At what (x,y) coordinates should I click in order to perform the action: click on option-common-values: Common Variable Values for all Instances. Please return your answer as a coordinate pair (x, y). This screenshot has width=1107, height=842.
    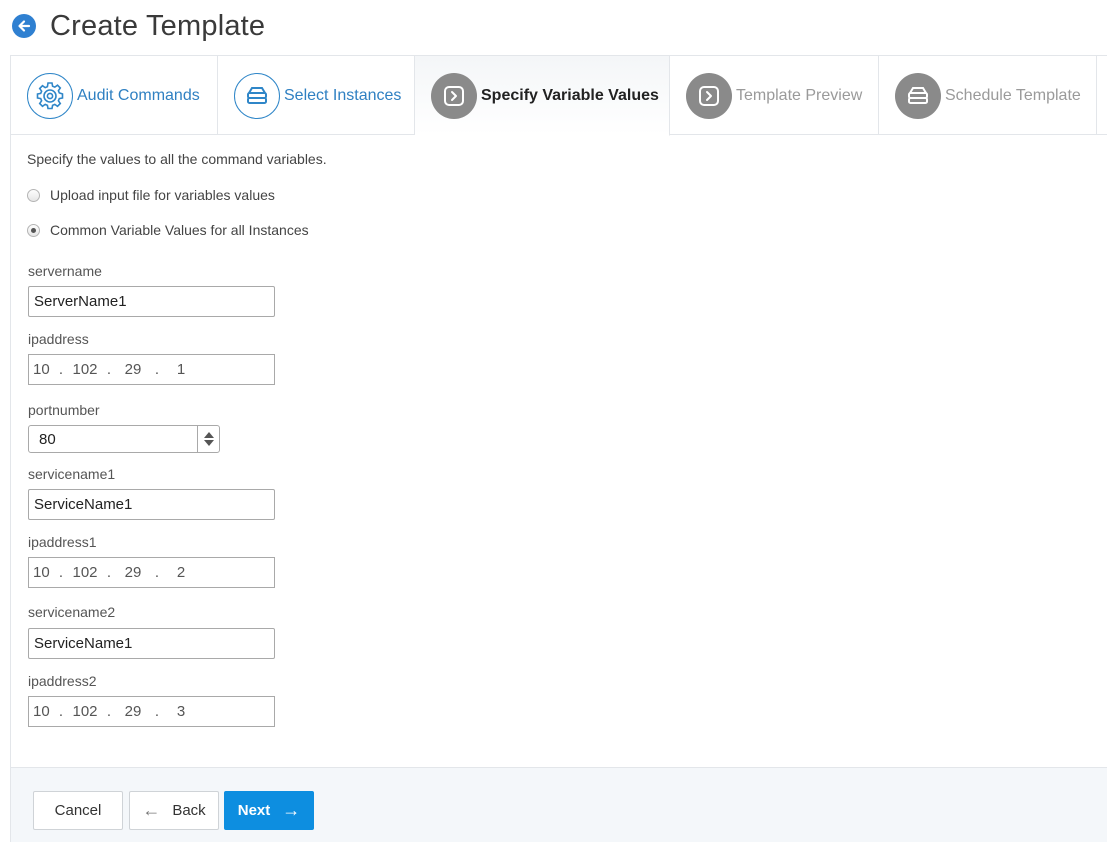
    Looking at the image, I should click on (168, 230).